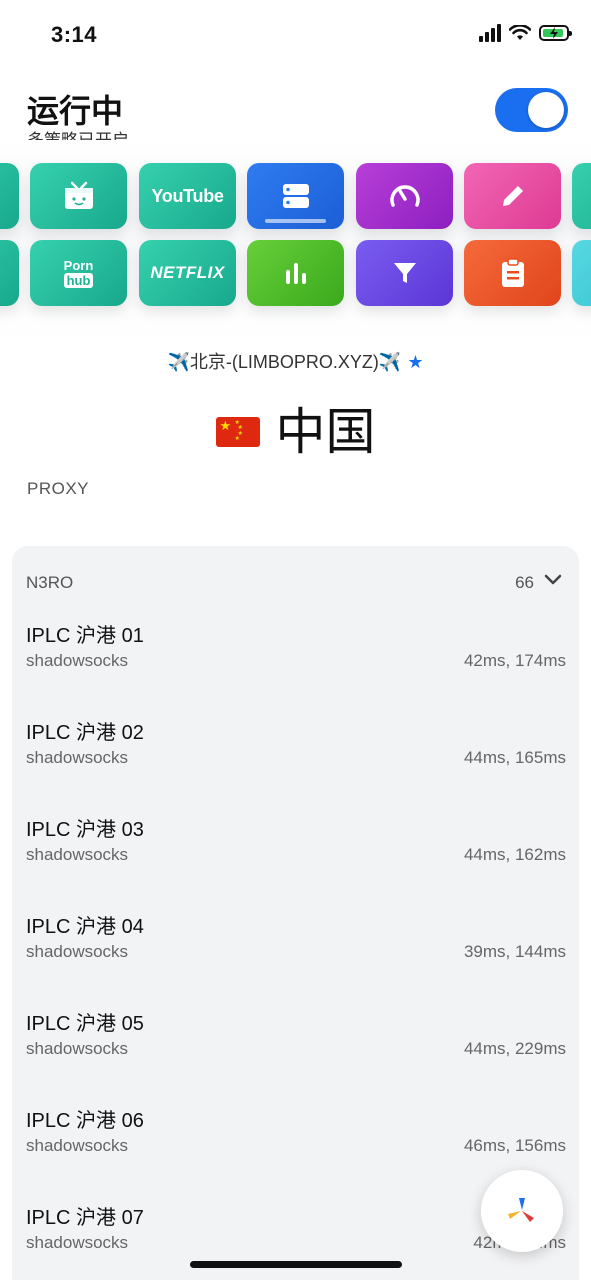 This screenshot has height=1280, width=591. I want to click on clipboard-tile, so click(512, 273).